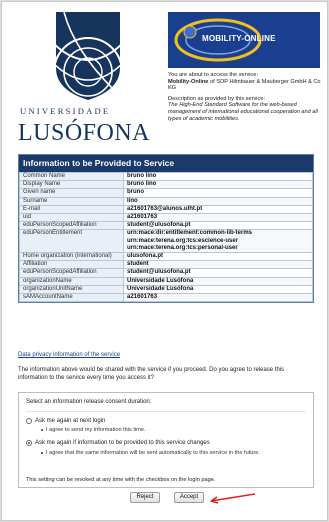 The width and height of the screenshot is (329, 522). I want to click on attribute-name: organizationName, so click(71, 281).